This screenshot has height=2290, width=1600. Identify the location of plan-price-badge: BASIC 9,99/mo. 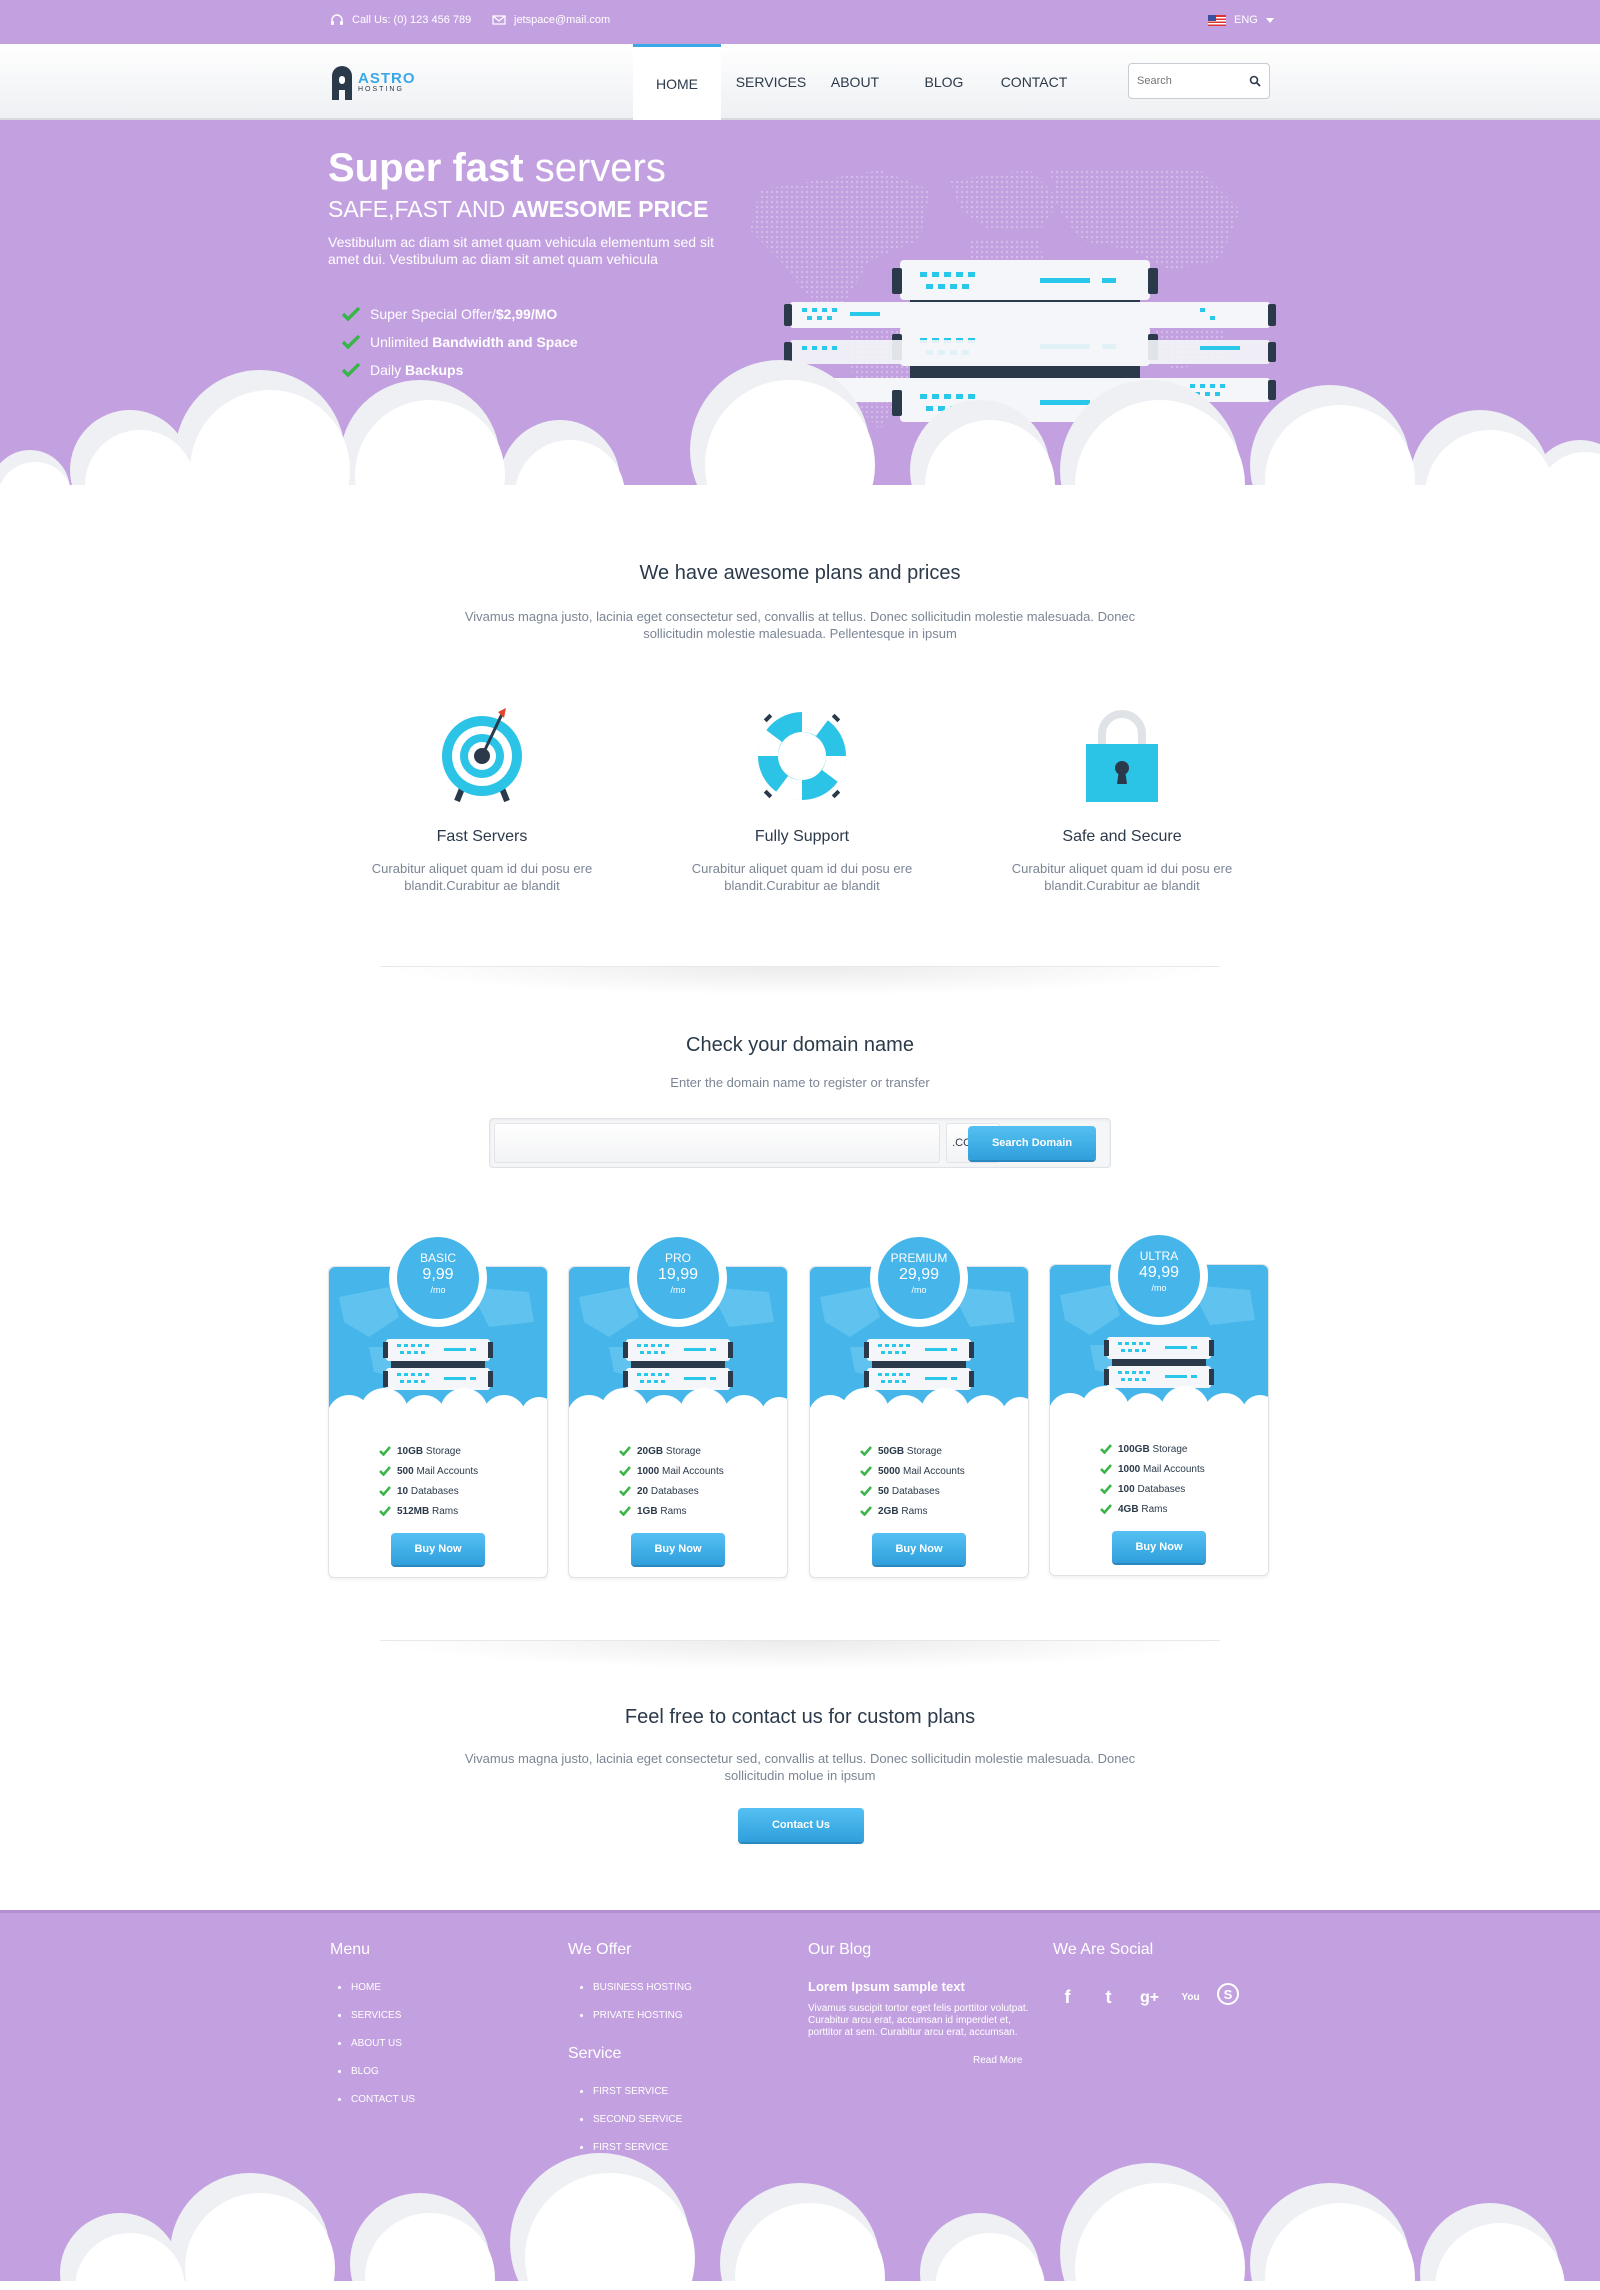
(438, 1278).